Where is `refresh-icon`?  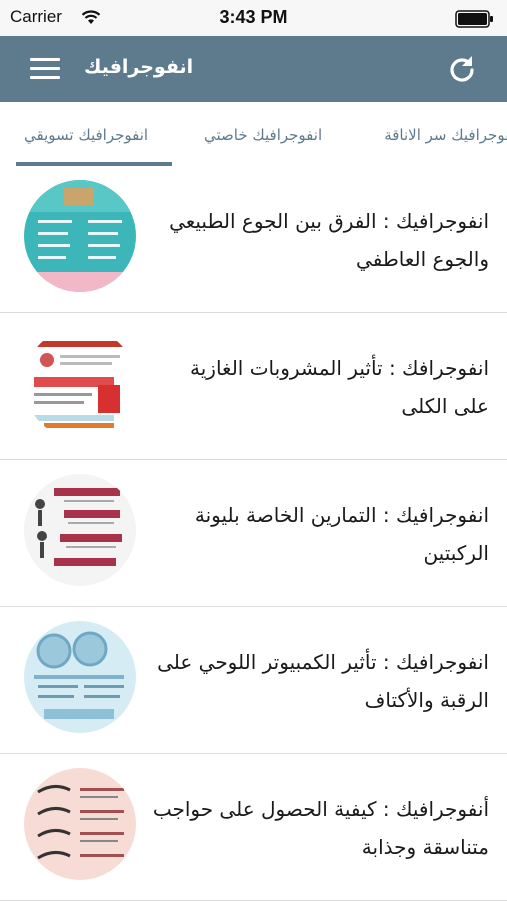
refresh-icon is located at coordinates (462, 68).